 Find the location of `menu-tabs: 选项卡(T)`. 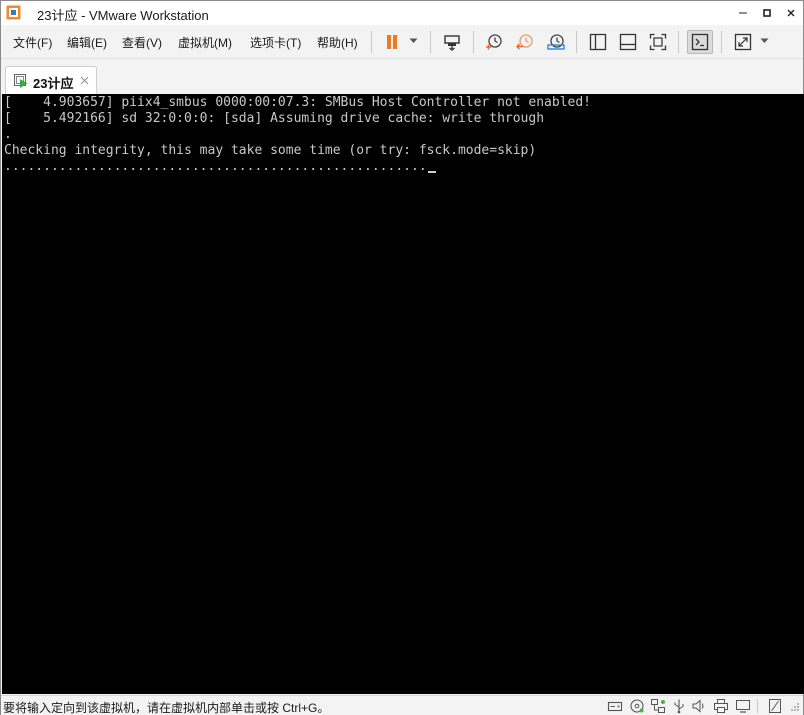

menu-tabs: 选项卡(T) is located at coordinates (275, 42).